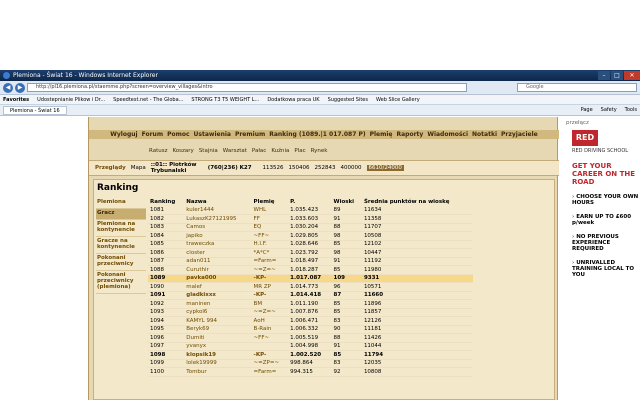  Describe the element at coordinates (218, 287) in the screenshot. I see `player-name-link: malef` at that location.